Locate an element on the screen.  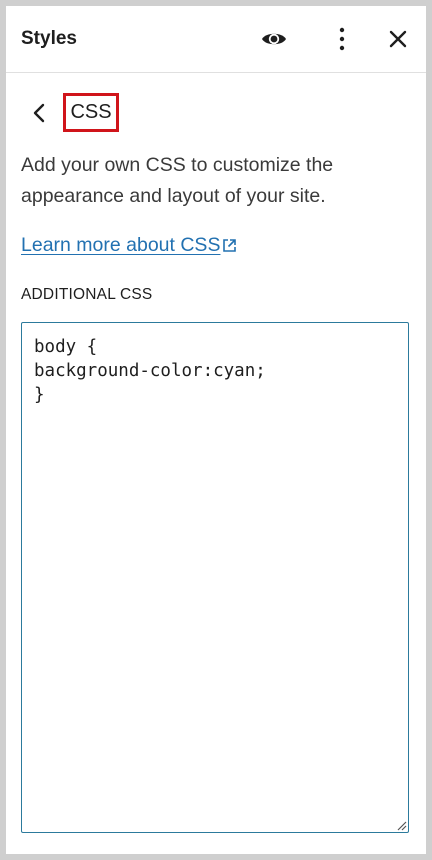
additional-css-label: ADDITIONAL CSS is located at coordinates (87, 294).